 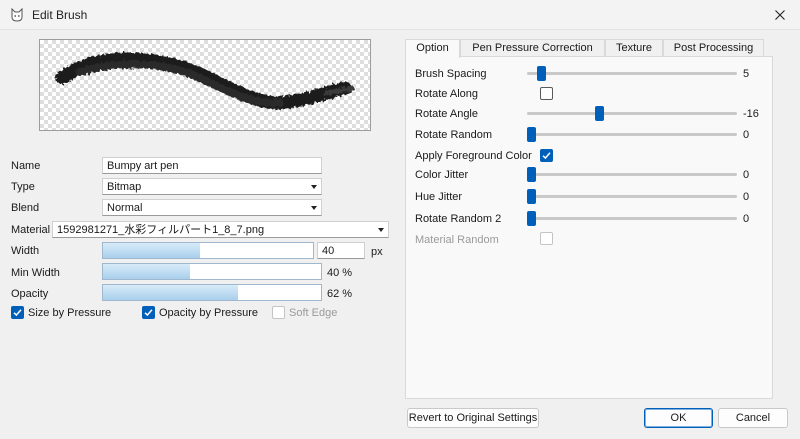 What do you see at coordinates (341, 250) in the screenshot?
I see `width-input: 40` at bounding box center [341, 250].